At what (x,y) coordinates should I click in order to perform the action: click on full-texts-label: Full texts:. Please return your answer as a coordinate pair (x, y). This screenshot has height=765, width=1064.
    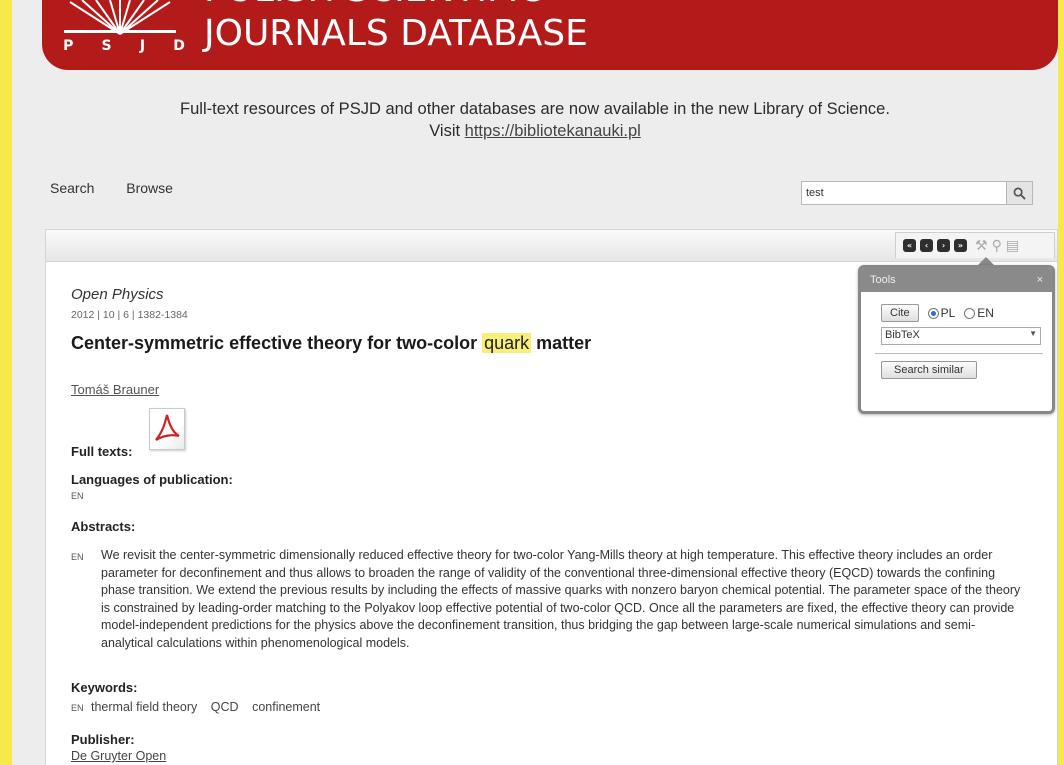
    Looking at the image, I should click on (102, 451).